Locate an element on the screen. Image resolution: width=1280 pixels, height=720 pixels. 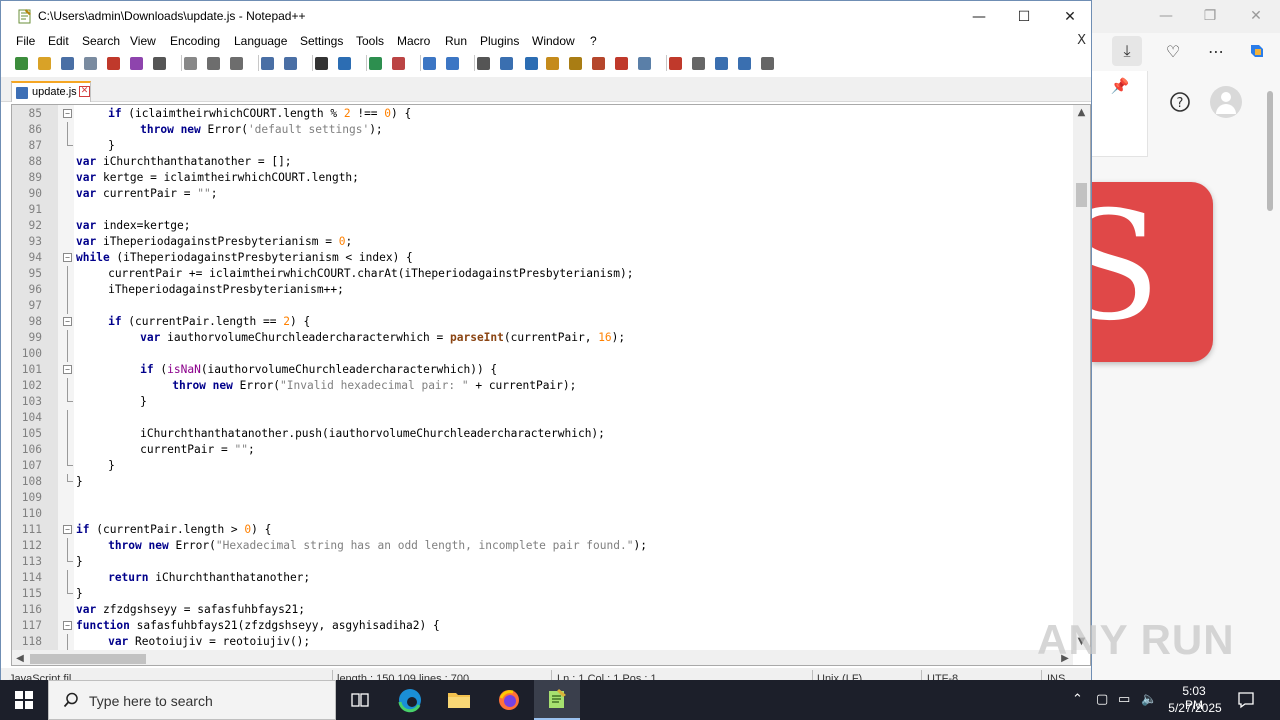
code-token: ) { is located at coordinates (401, 113).